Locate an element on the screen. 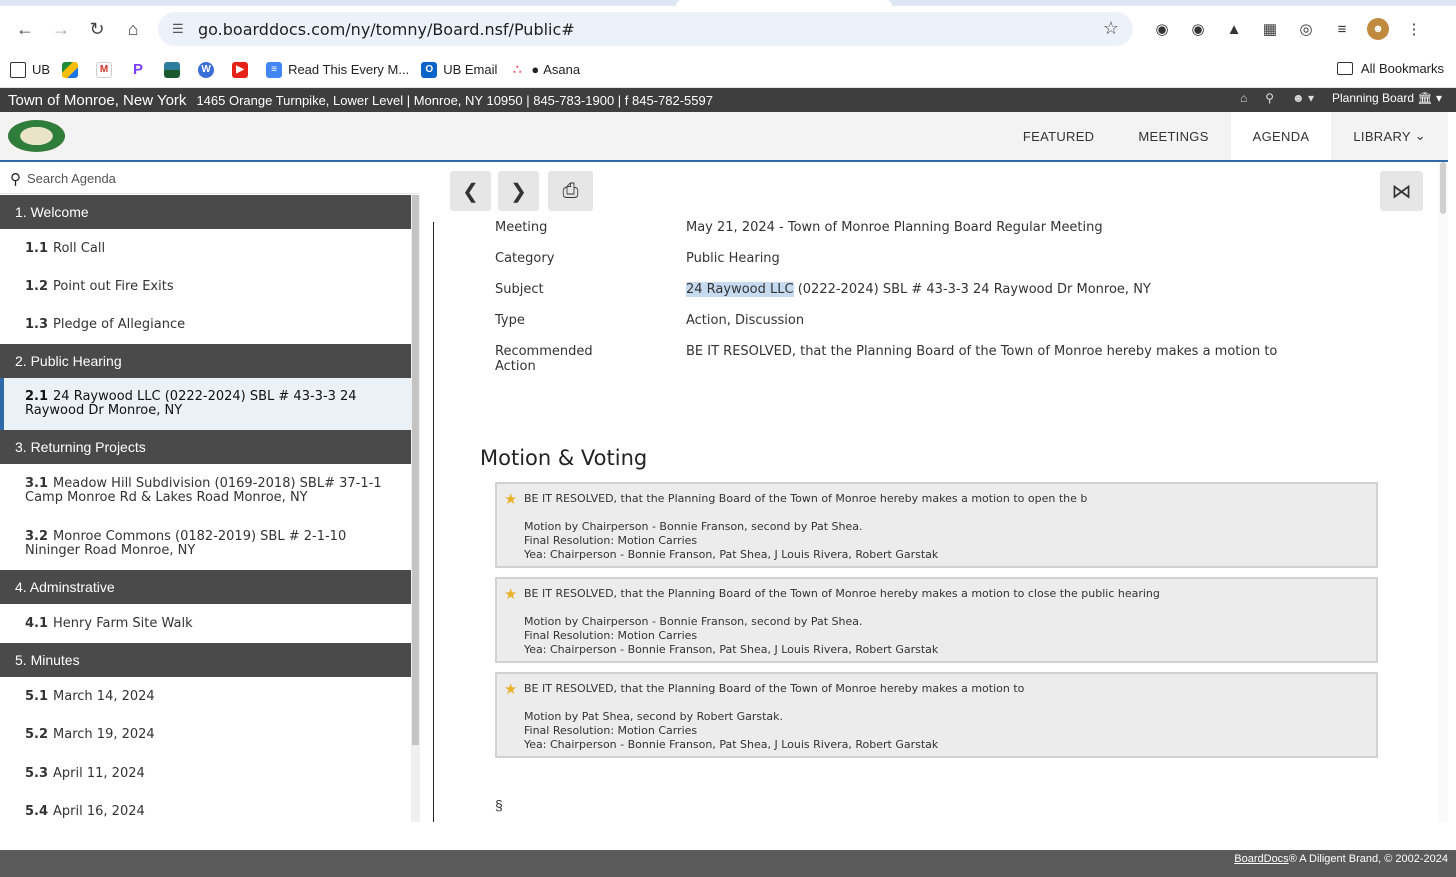  bookmark-ub-email: O UB Email is located at coordinates (459, 69).